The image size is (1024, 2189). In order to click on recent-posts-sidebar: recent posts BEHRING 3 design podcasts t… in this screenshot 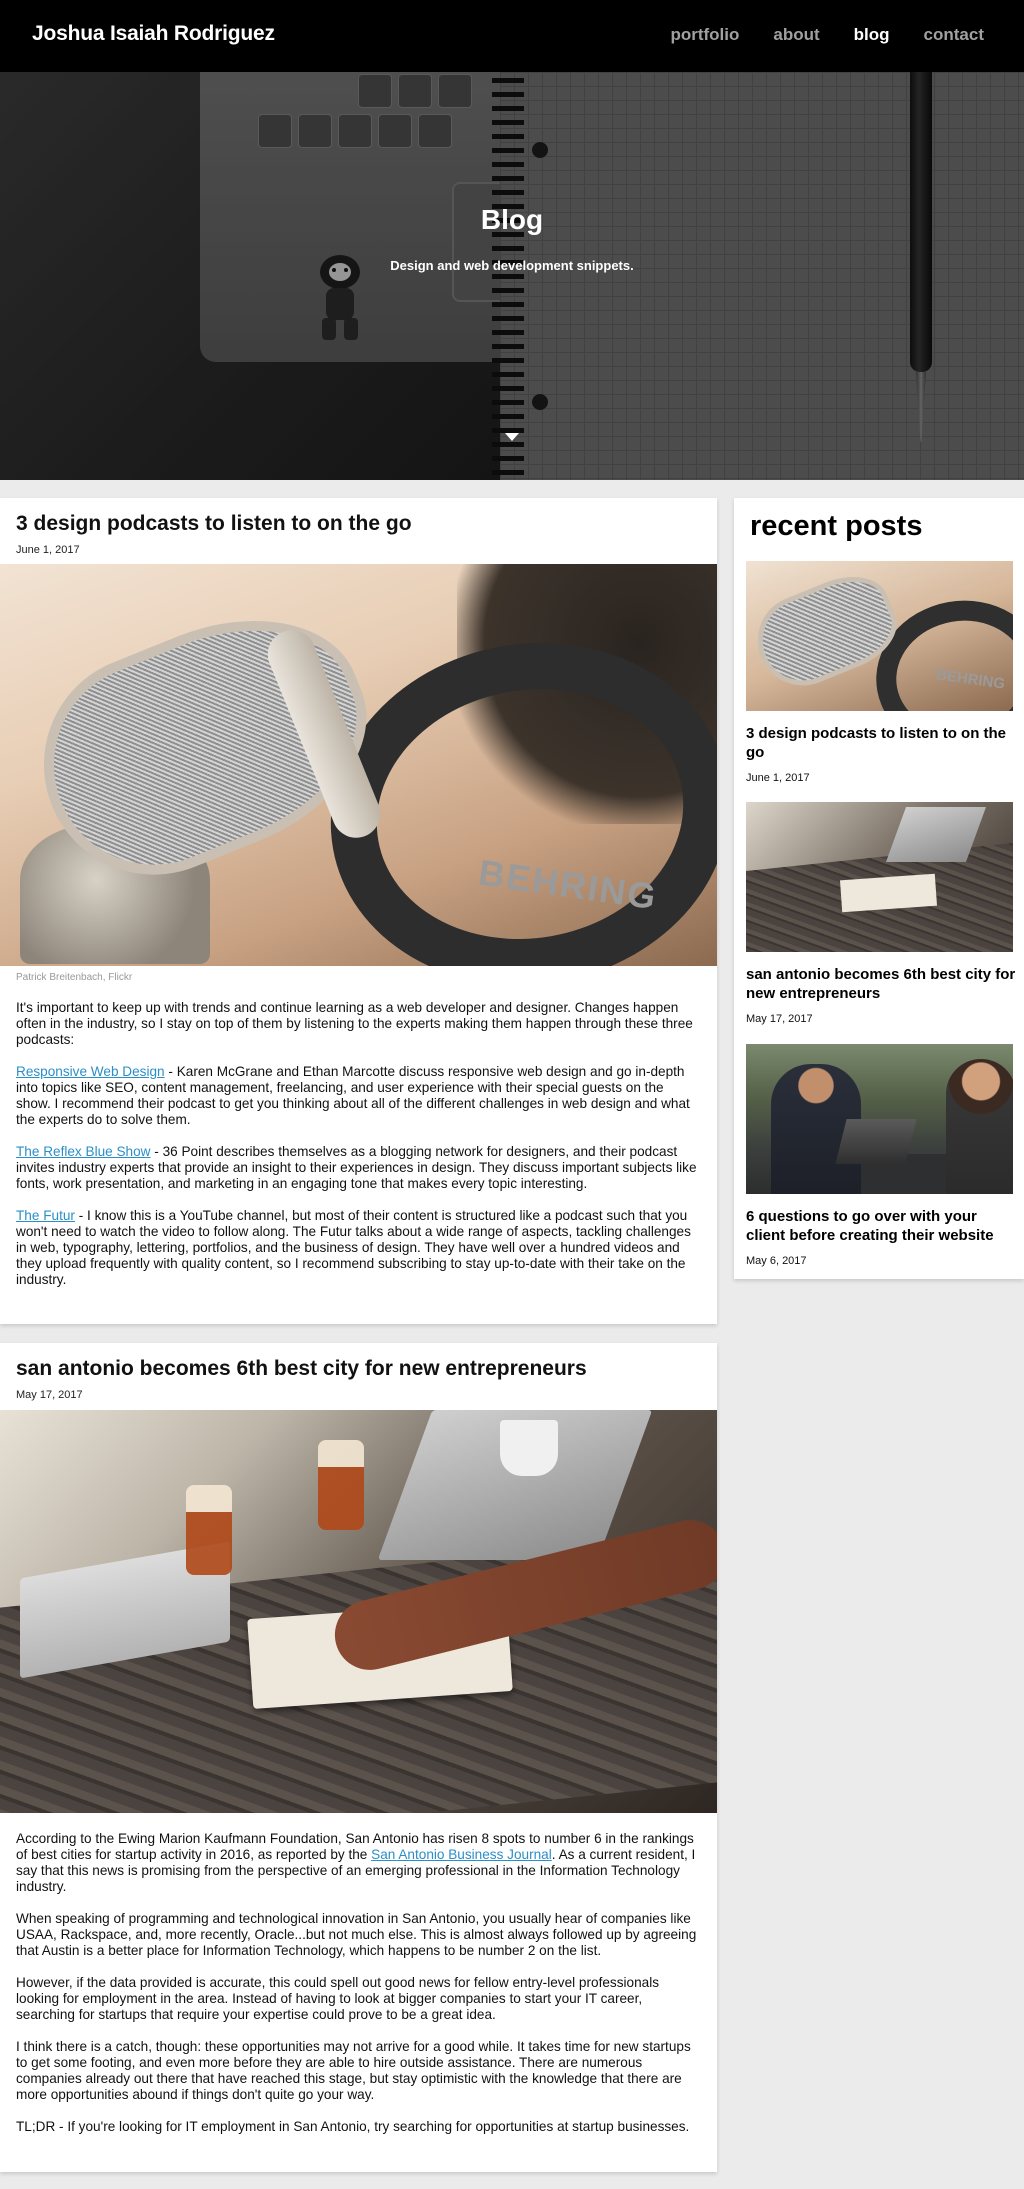, I will do `click(879, 888)`.